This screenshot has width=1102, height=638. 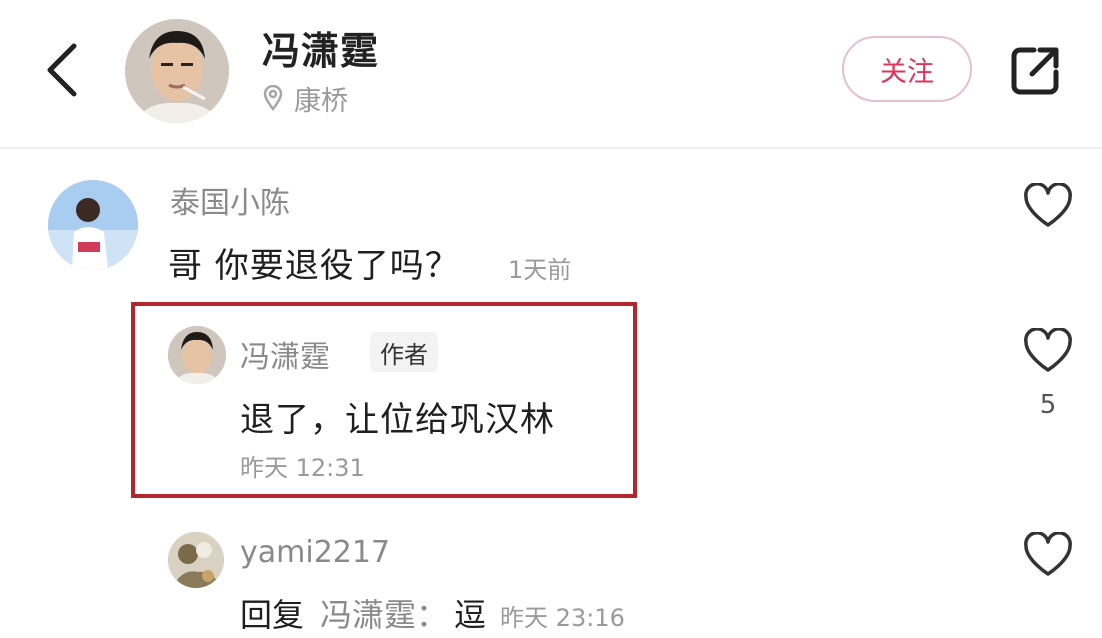 What do you see at coordinates (177, 71) in the screenshot?
I see `author-avatar` at bounding box center [177, 71].